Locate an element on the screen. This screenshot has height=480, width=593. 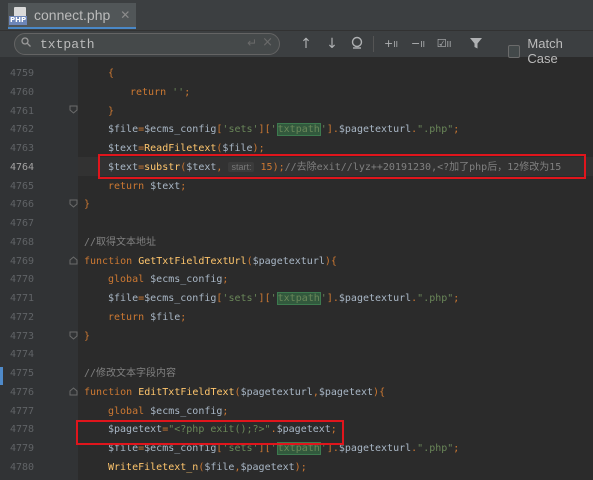
editor-tab-bar: PHP connect.php ✕ is located at coordinates (296, 15).